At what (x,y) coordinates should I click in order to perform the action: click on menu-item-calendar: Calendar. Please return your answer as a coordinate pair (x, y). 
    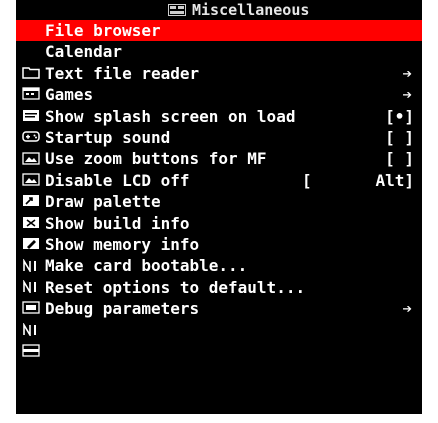
    Looking at the image, I should click on (219, 71).